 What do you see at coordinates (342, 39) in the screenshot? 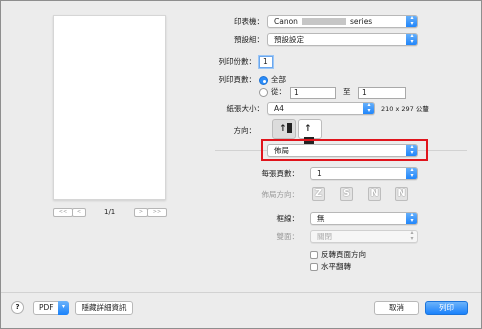
I see `presets-select: 預設設定 ▴ ▾` at bounding box center [342, 39].